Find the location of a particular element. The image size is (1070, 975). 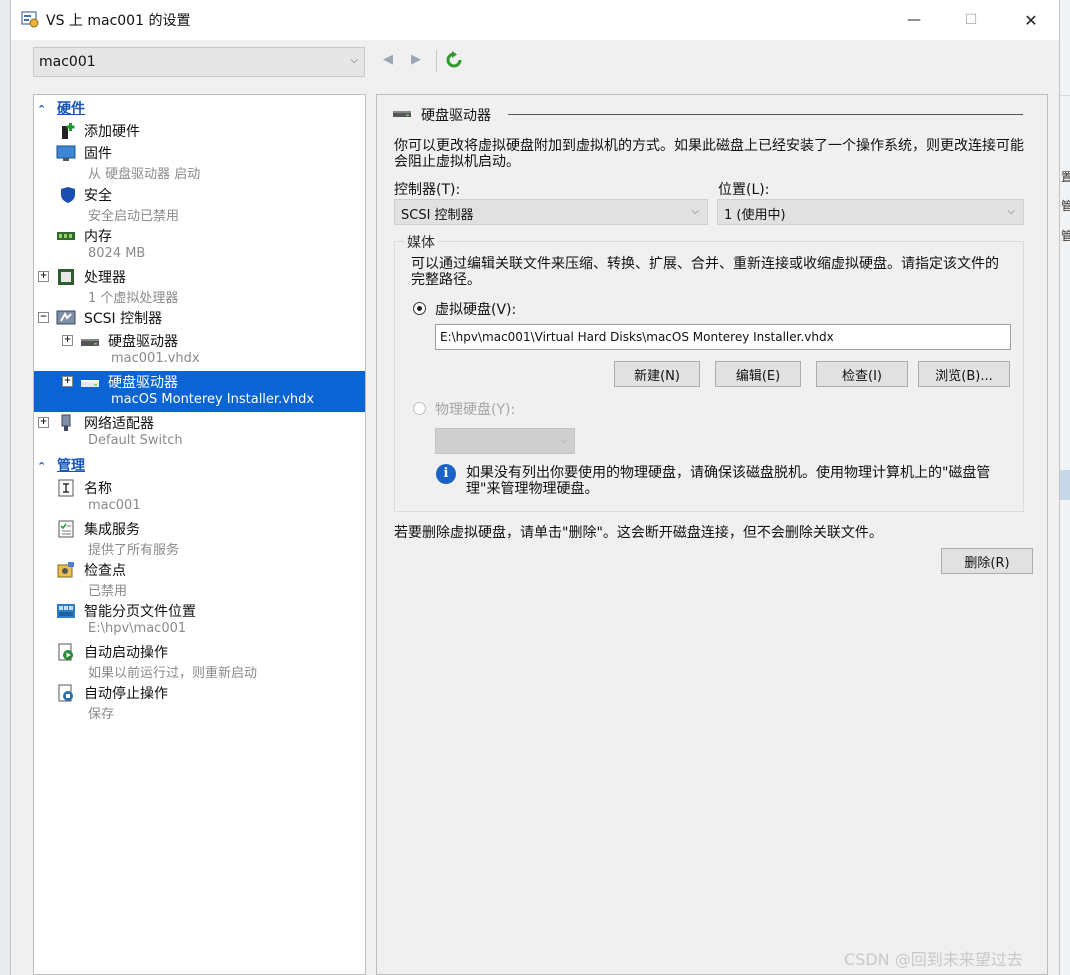

tree-item-smart-paging: 智能分页文件位置 E:\hpv\mac001 is located at coordinates (199, 620).